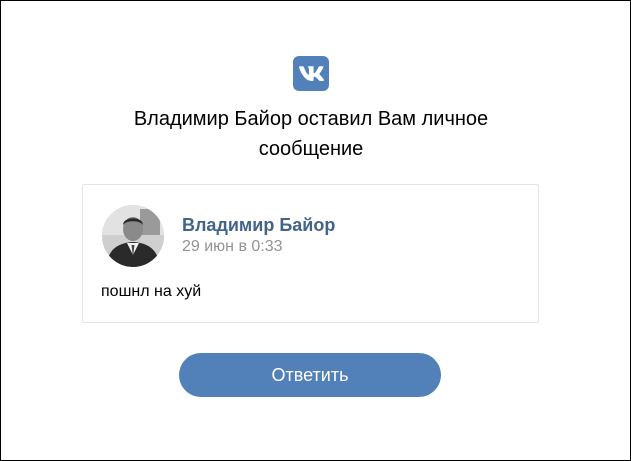 The image size is (631, 461). Describe the element at coordinates (311, 73) in the screenshot. I see `vk-logo-icon` at that location.